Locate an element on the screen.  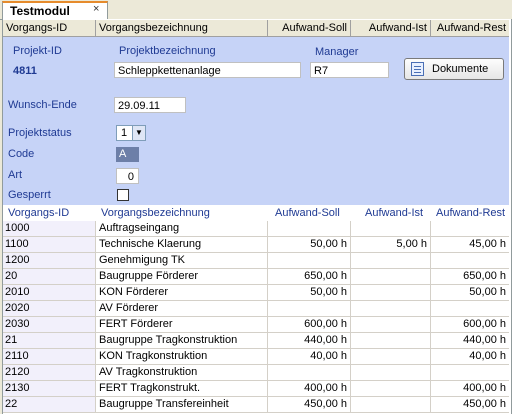
table-header-aufwand-rest: Aufwand-Rest is located at coordinates (470, 213).